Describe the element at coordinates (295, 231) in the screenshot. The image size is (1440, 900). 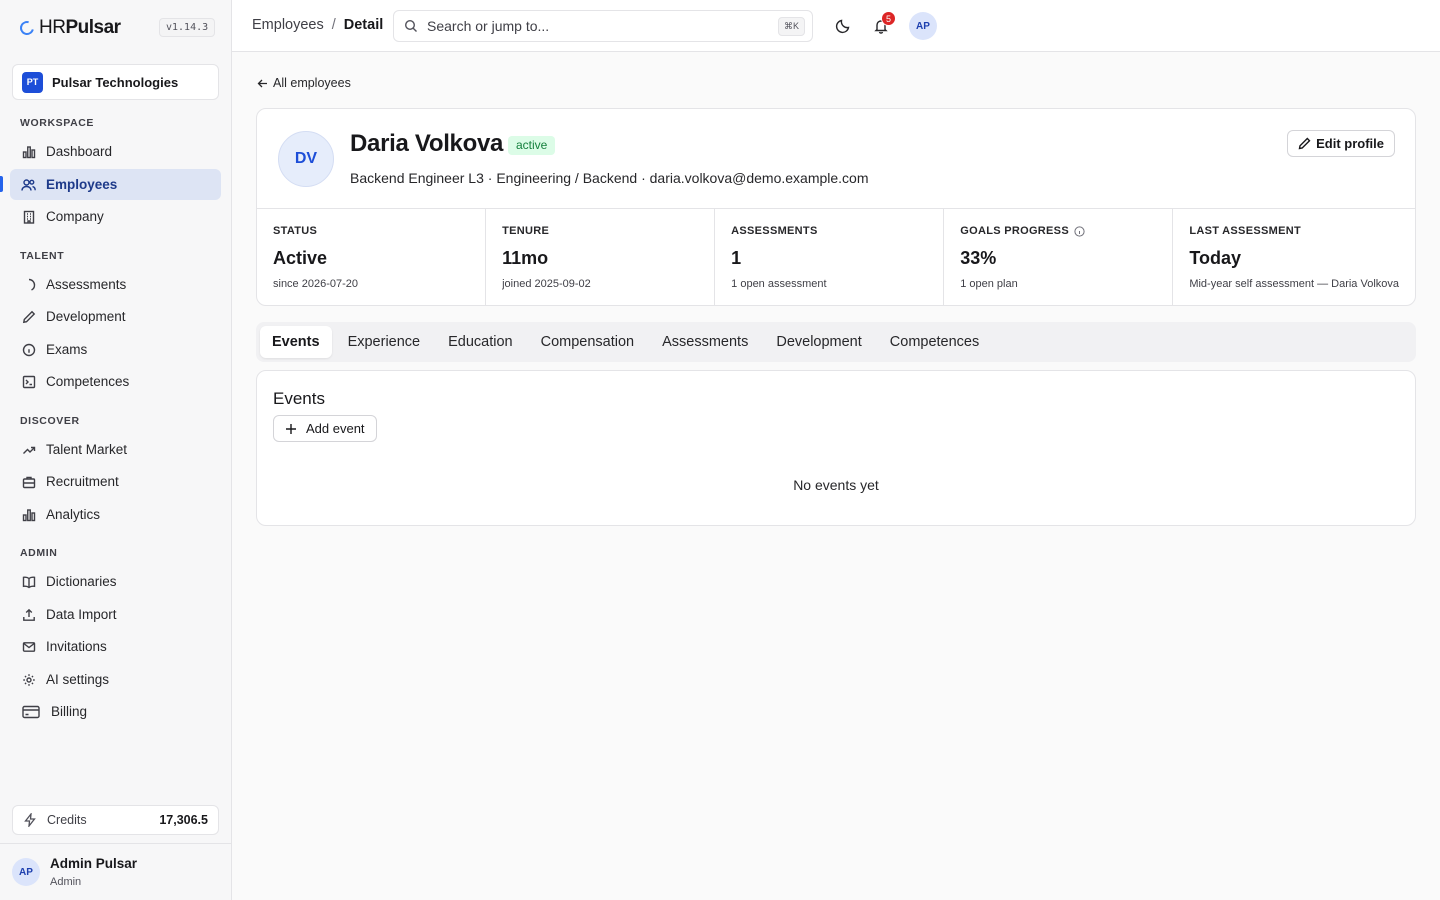
I see `stat-label: STATUS` at that location.